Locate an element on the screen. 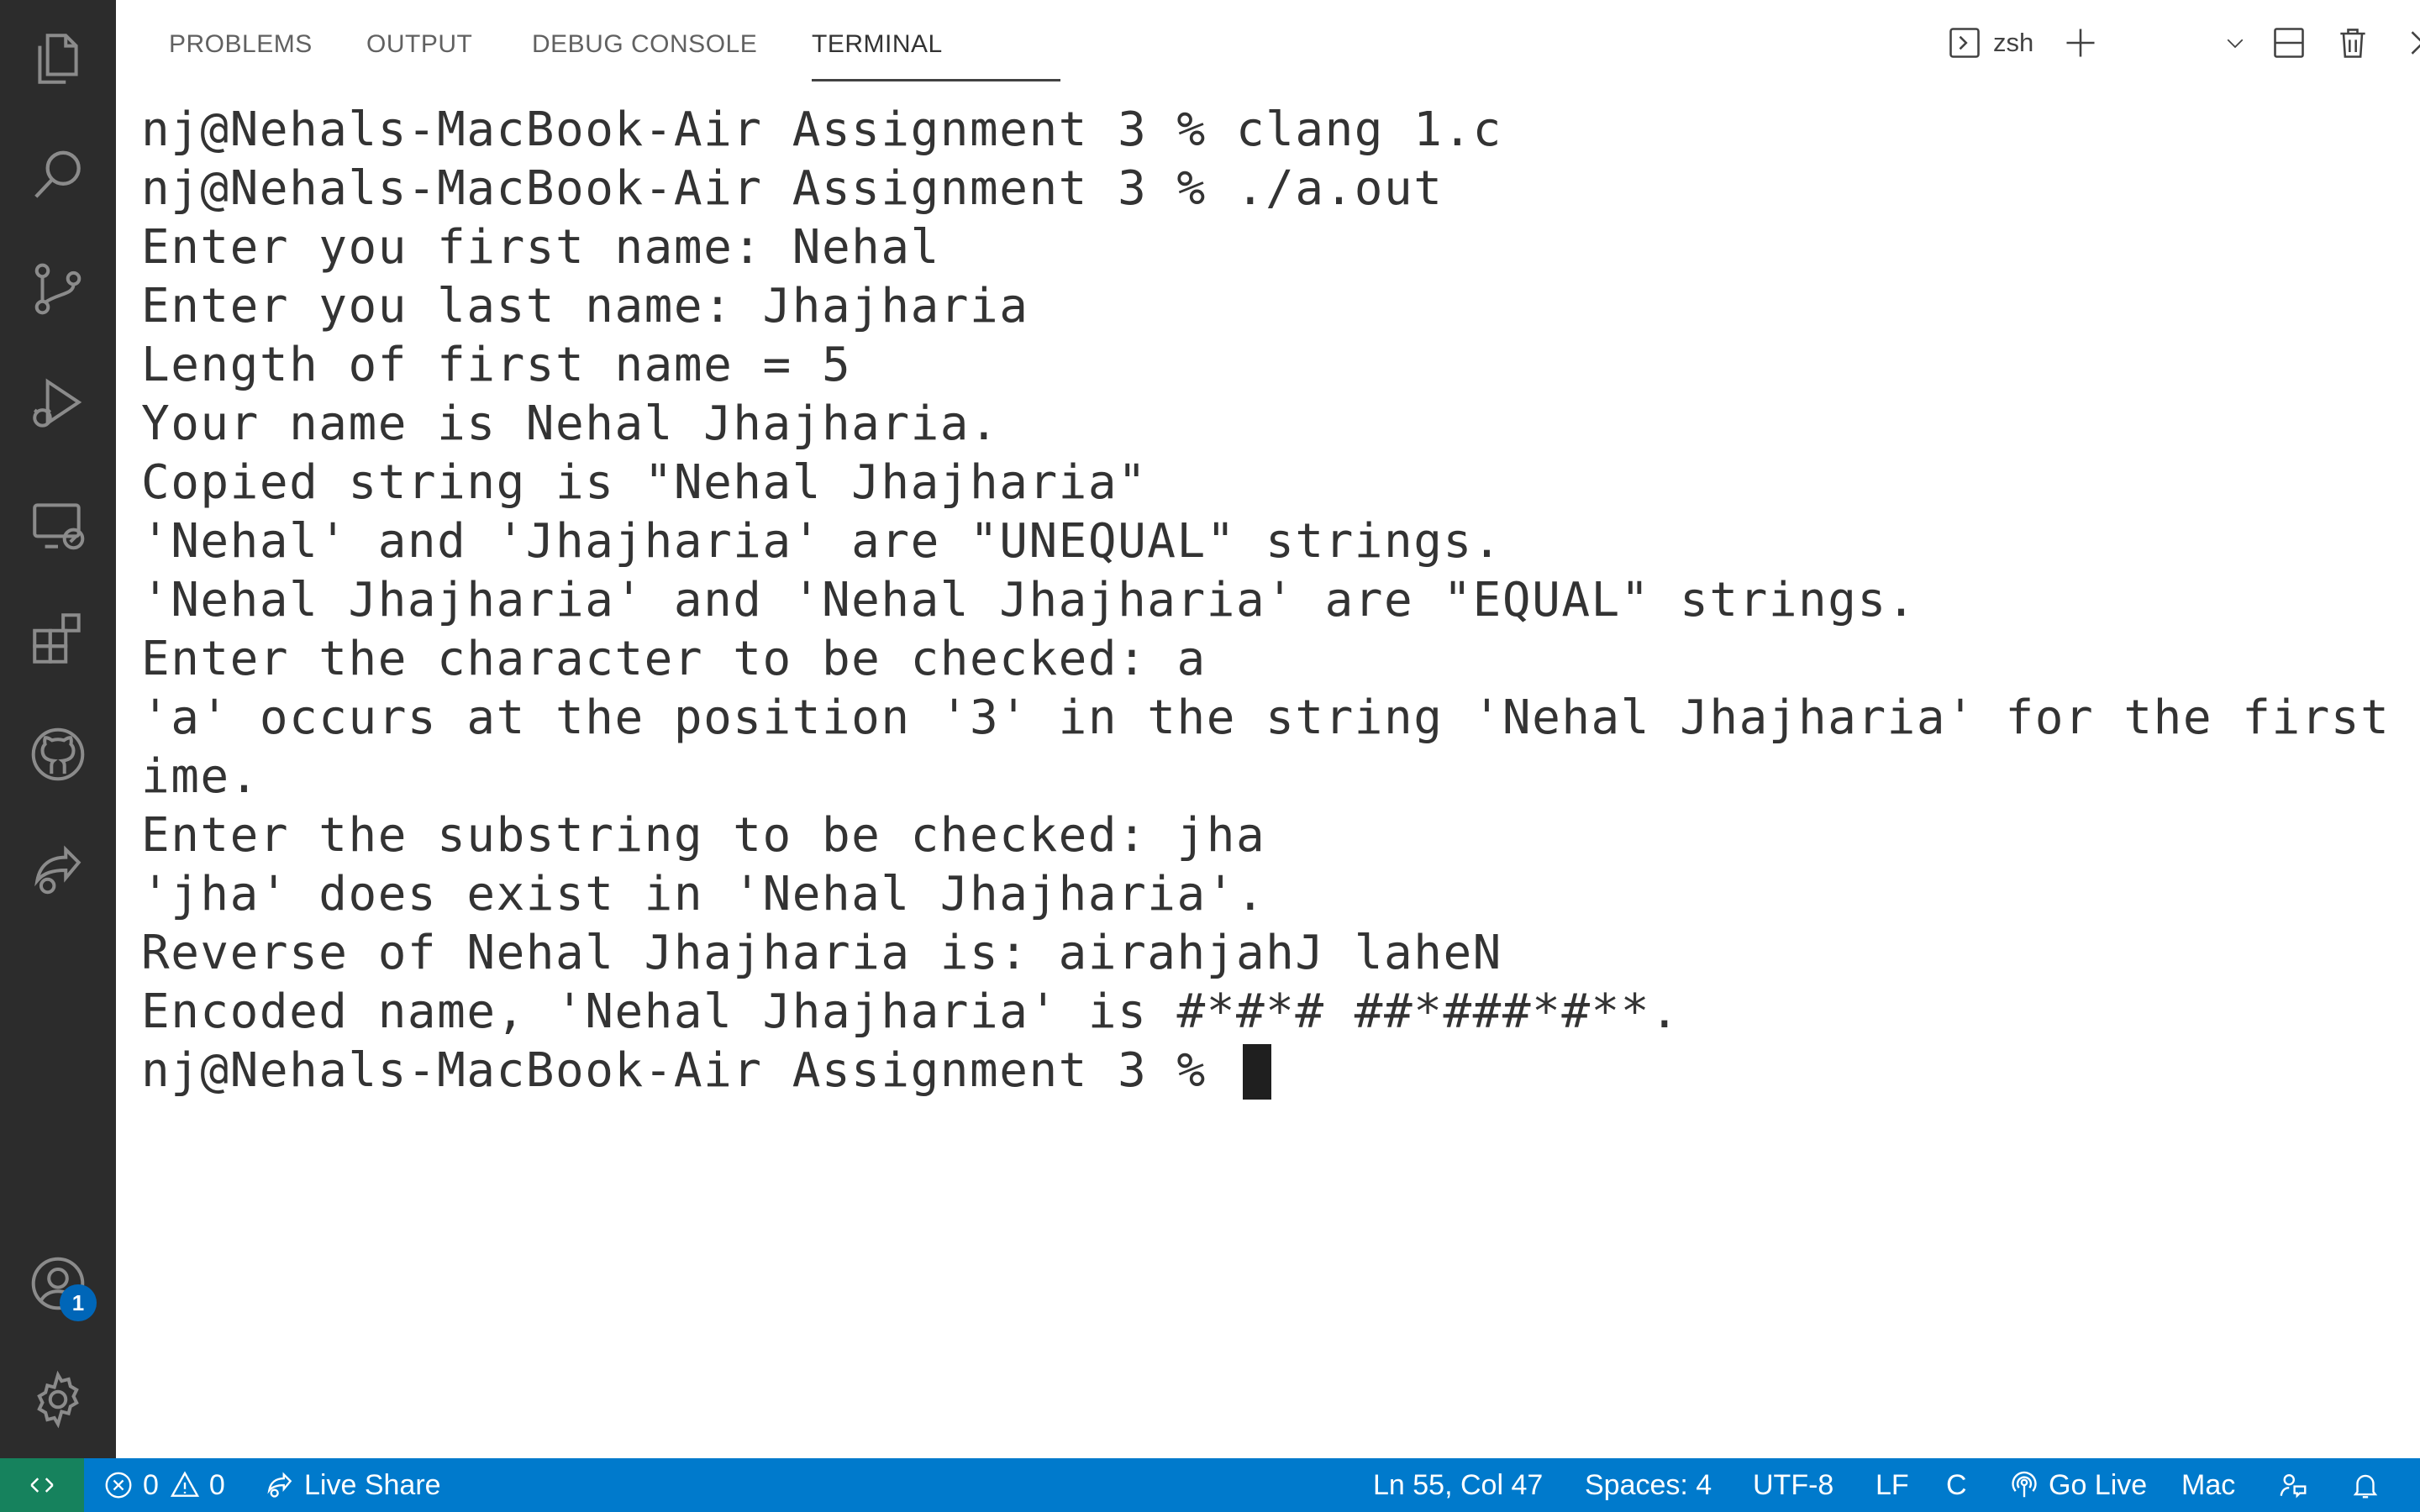 This screenshot has width=2420, height=1512. activity-bar: 1 is located at coordinates (58, 729).